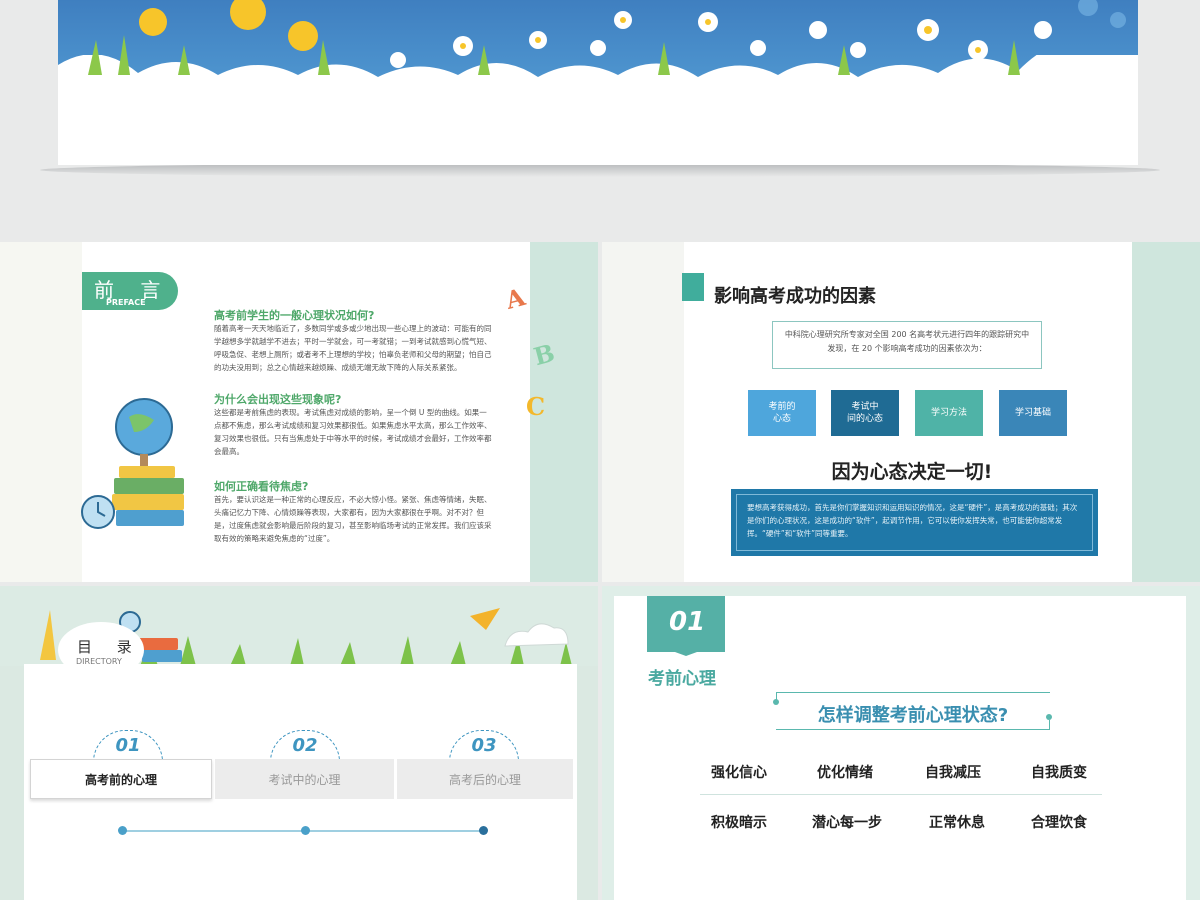  Describe the element at coordinates (130, 291) in the screenshot. I see `preface-tab: 前 言 PREFACE` at that location.